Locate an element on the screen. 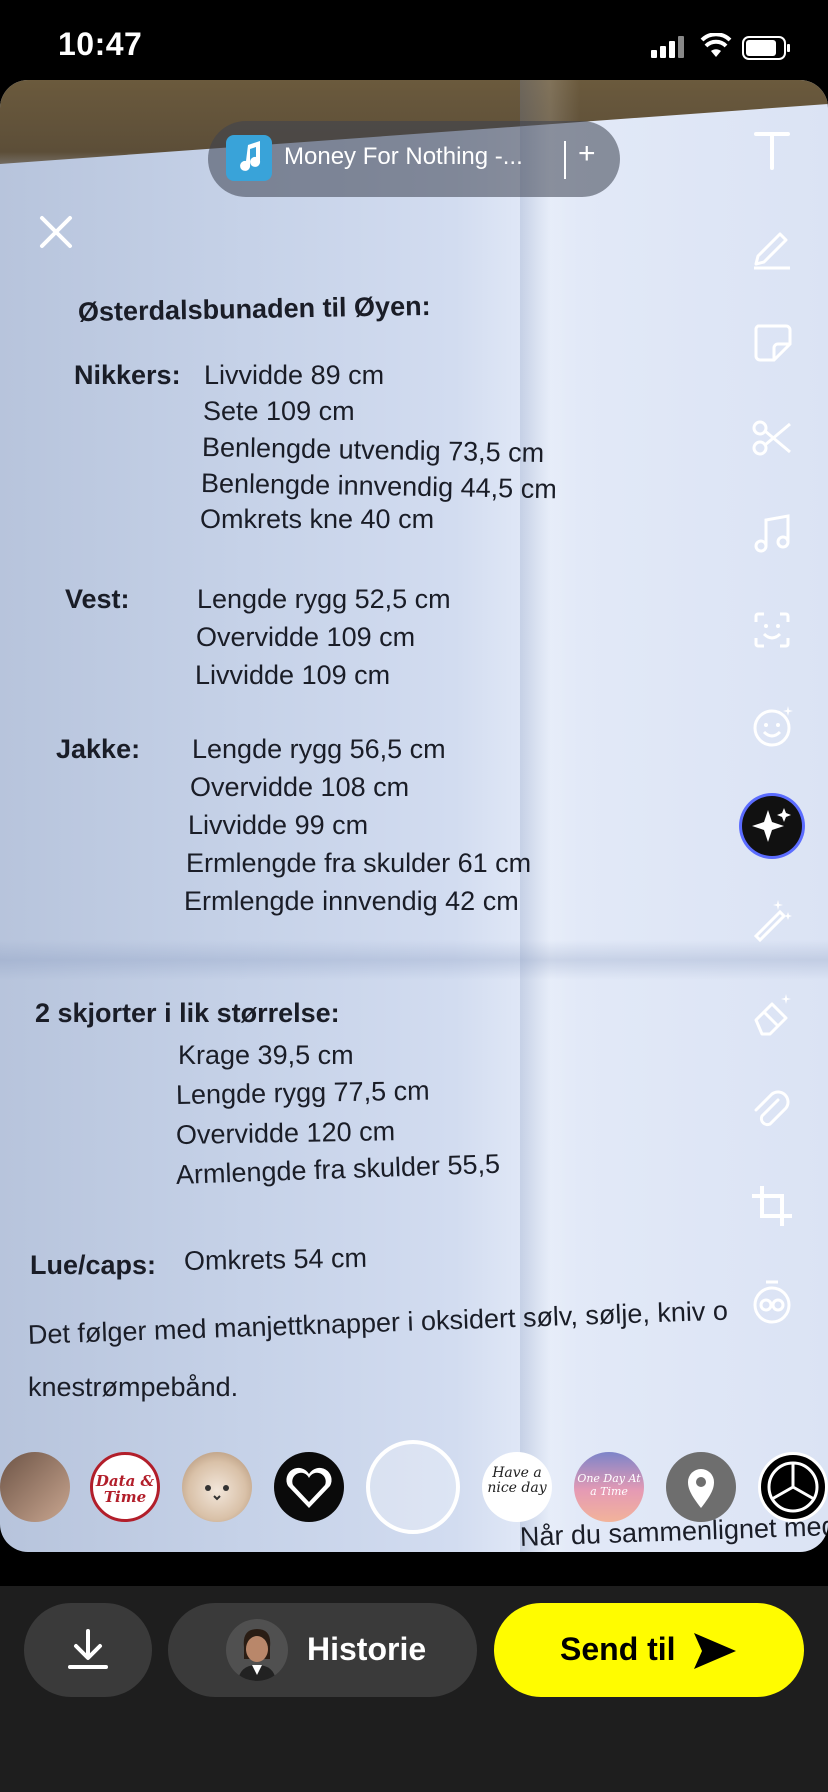 Image resolution: width=828 pixels, height=1792 pixels. send-to-button: Send til is located at coordinates (649, 1650).